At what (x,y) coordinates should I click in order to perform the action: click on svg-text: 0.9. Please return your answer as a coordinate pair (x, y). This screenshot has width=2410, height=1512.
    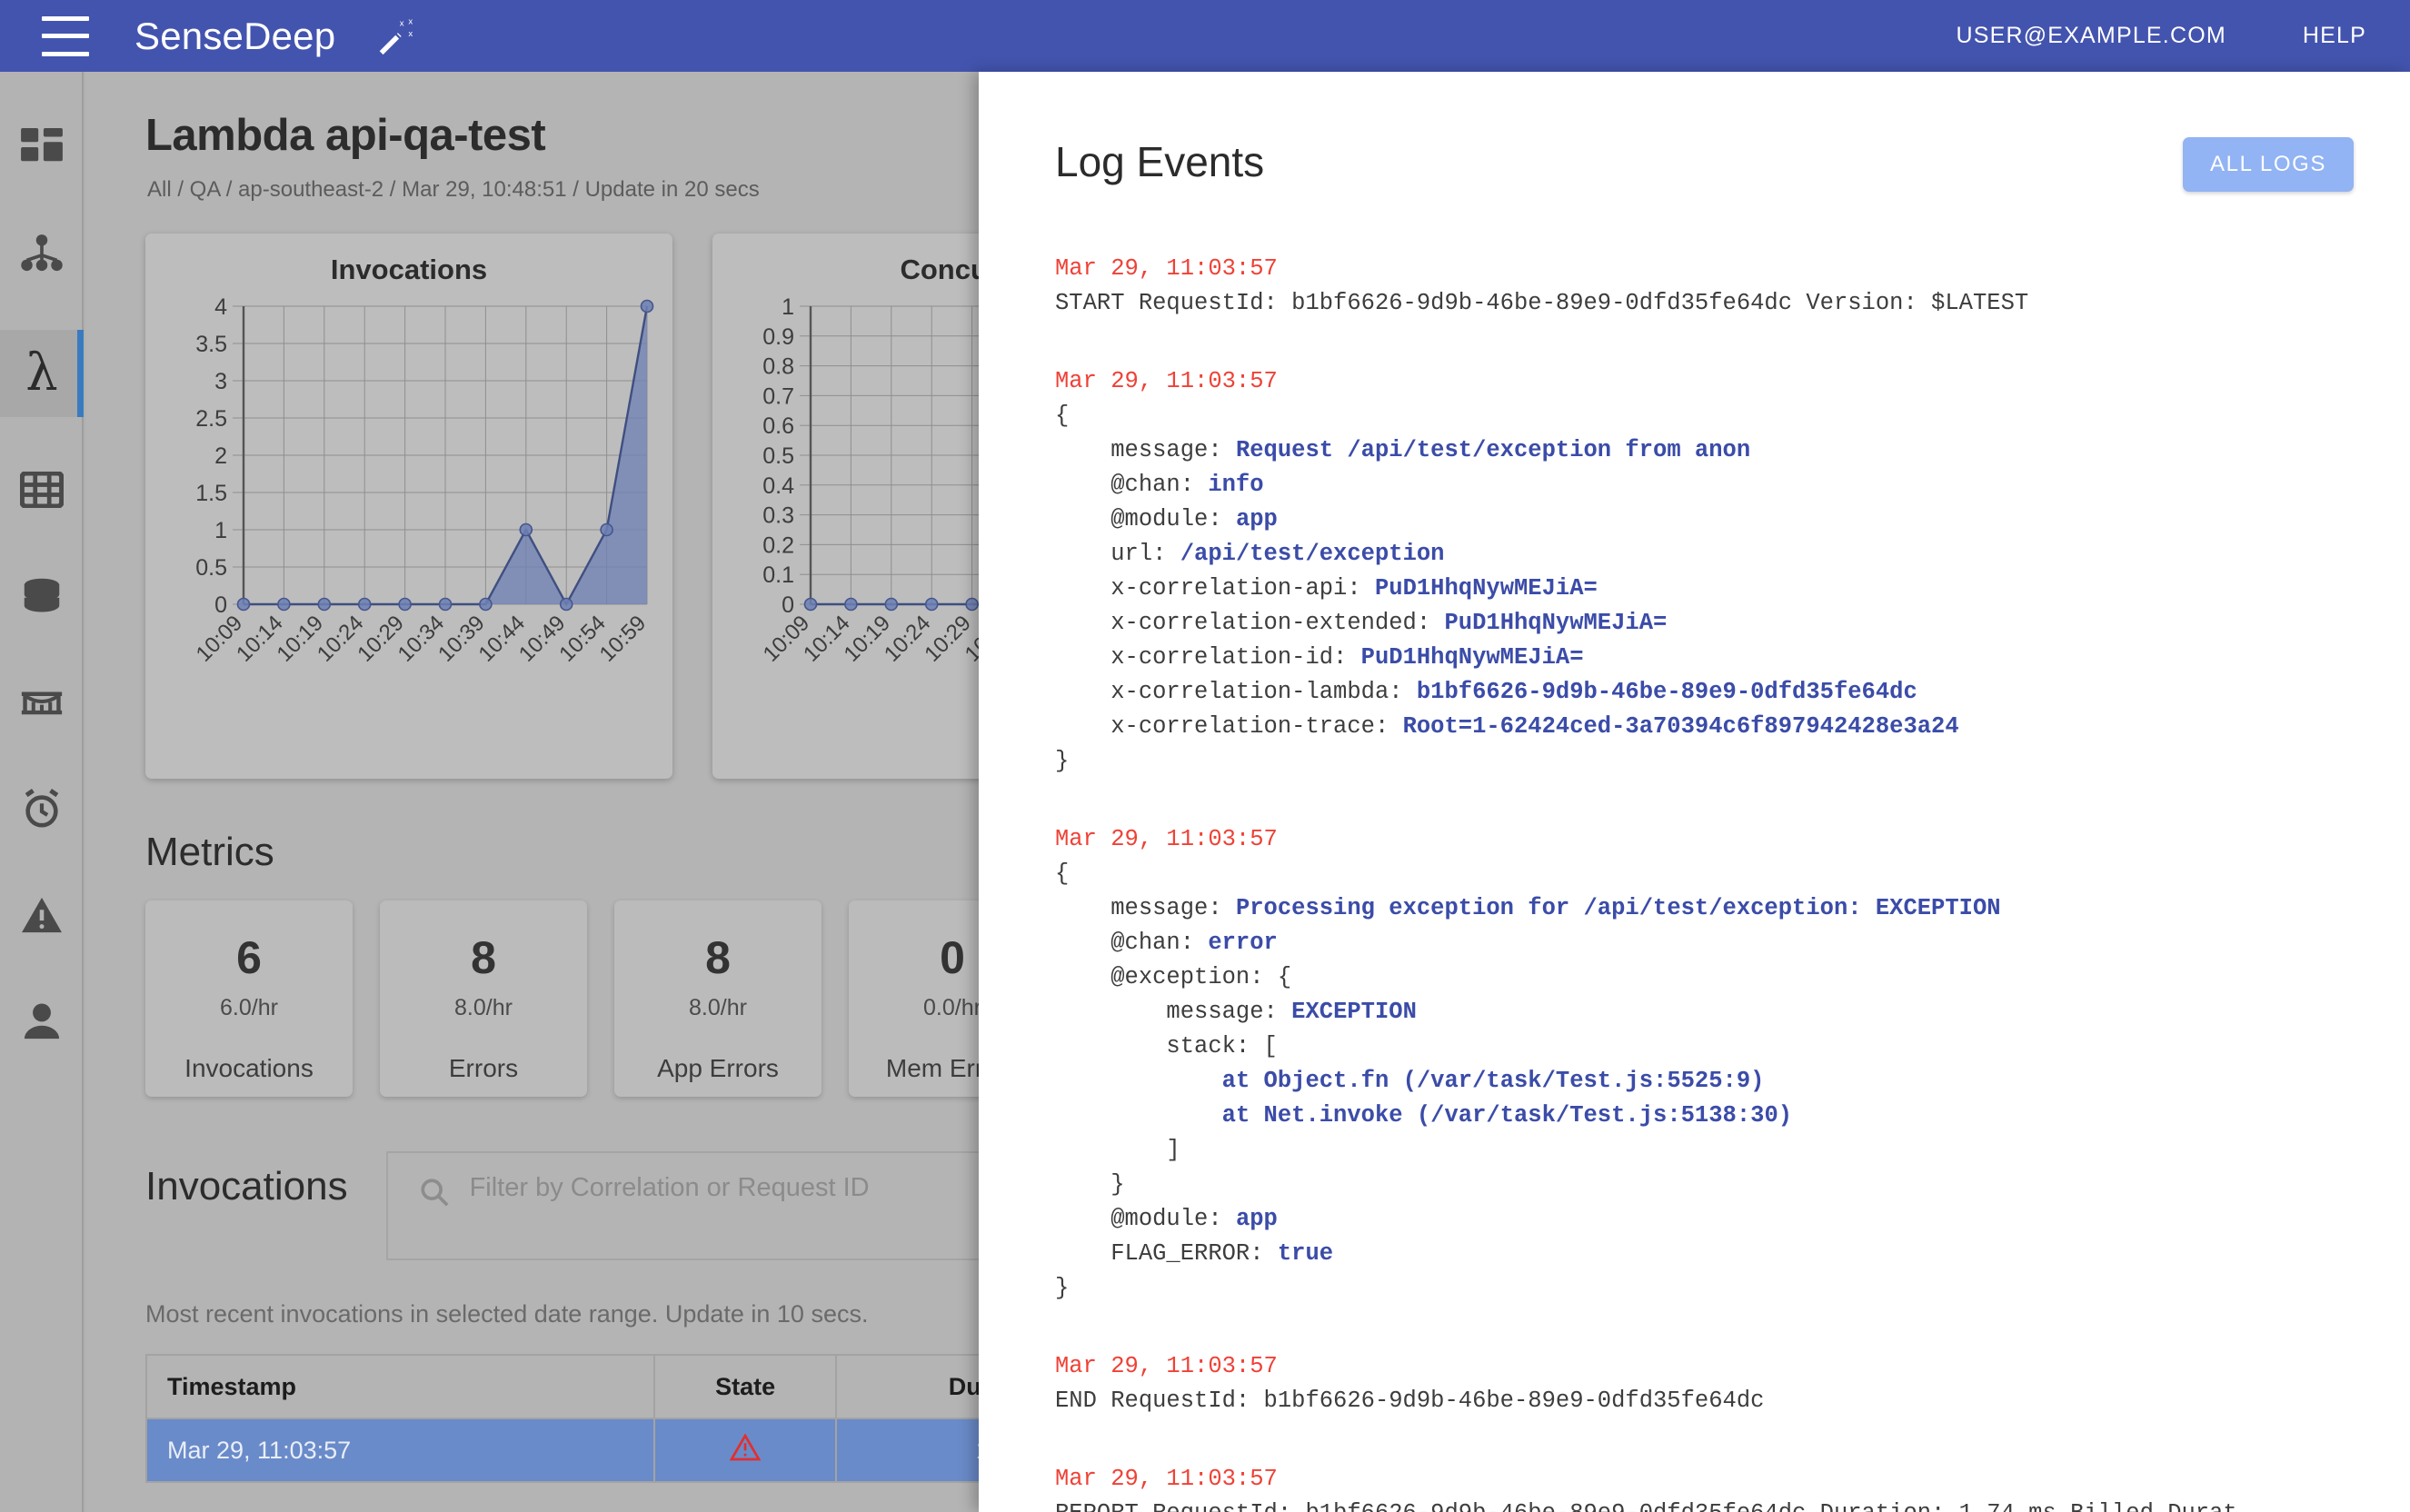
    Looking at the image, I should click on (778, 337).